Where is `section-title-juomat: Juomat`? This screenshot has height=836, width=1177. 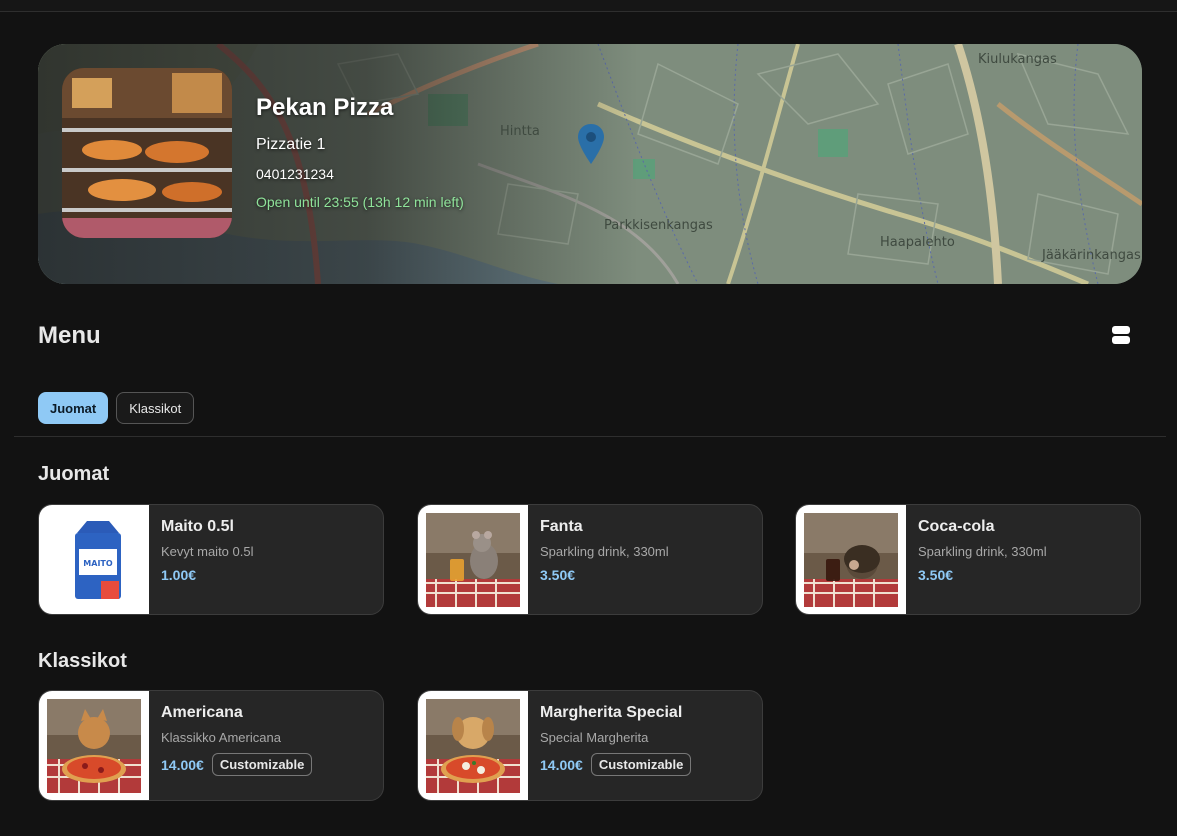 section-title-juomat: Juomat is located at coordinates (74, 474).